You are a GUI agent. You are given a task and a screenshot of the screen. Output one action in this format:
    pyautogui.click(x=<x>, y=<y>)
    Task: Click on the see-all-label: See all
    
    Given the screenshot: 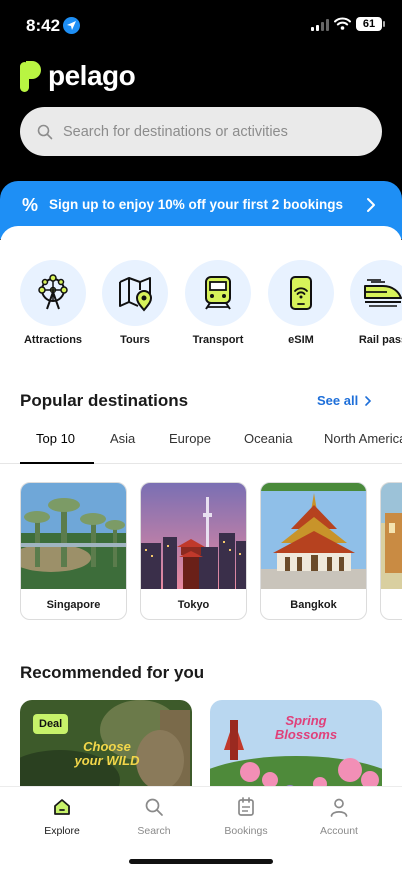 What is the action you would take?
    pyautogui.click(x=338, y=400)
    